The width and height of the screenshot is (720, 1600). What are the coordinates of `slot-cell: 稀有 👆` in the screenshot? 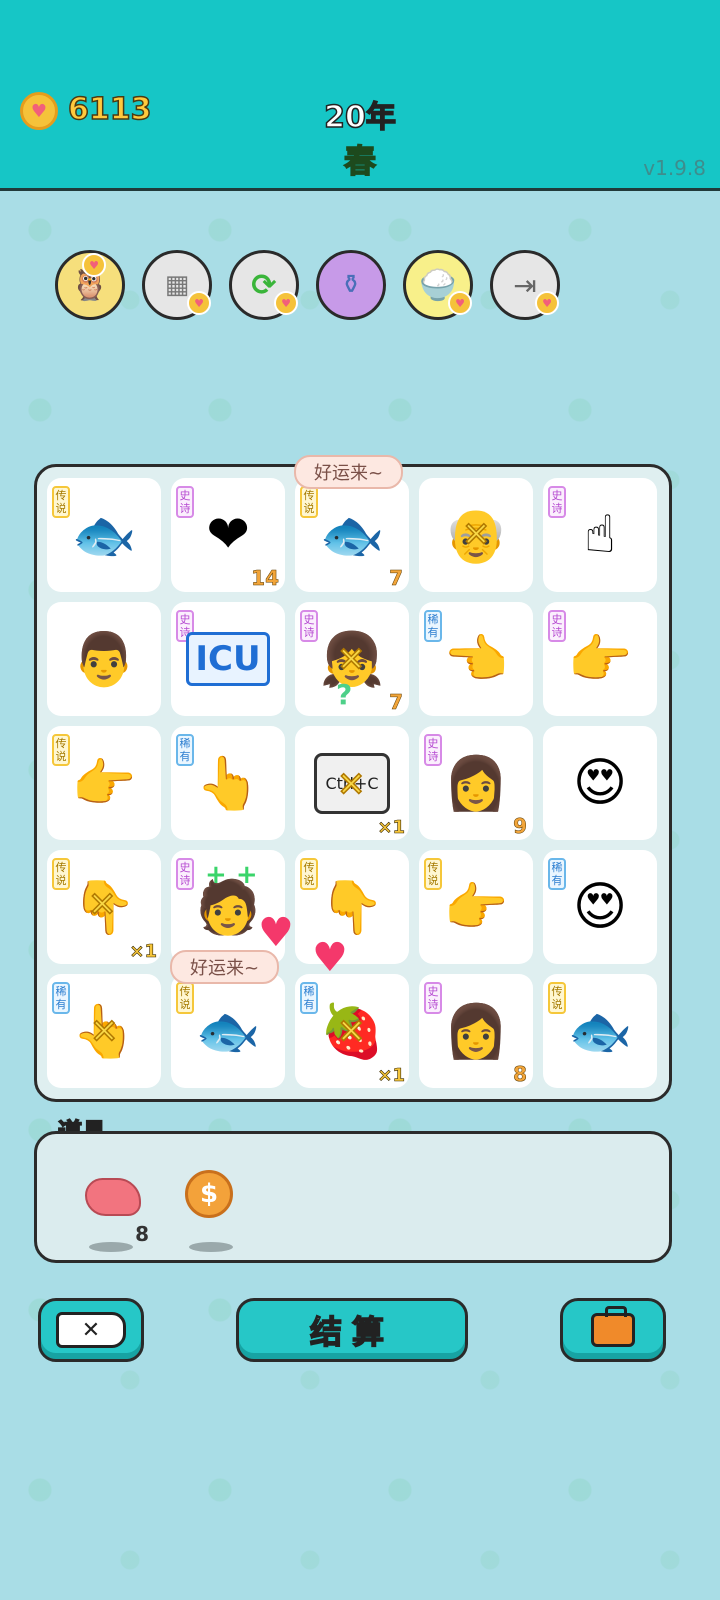 It's located at (228, 783).